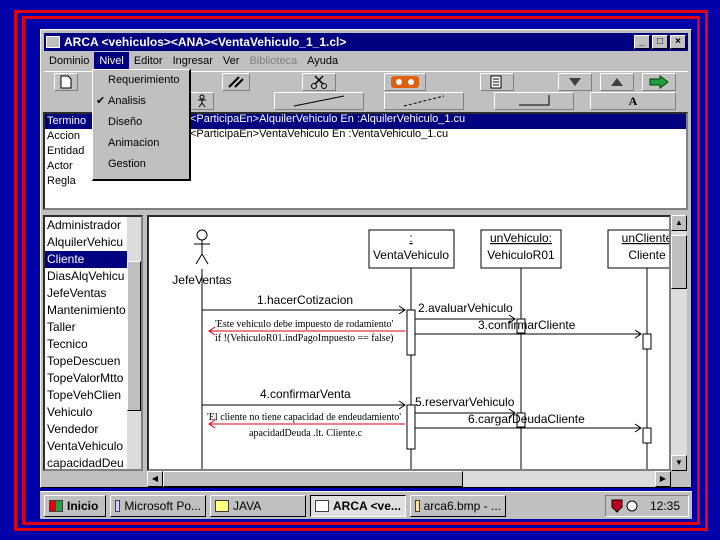 Image resolution: width=720 pixels, height=540 pixels. Describe the element at coordinates (647, 506) in the screenshot. I see `system-tray: 12:35` at that location.